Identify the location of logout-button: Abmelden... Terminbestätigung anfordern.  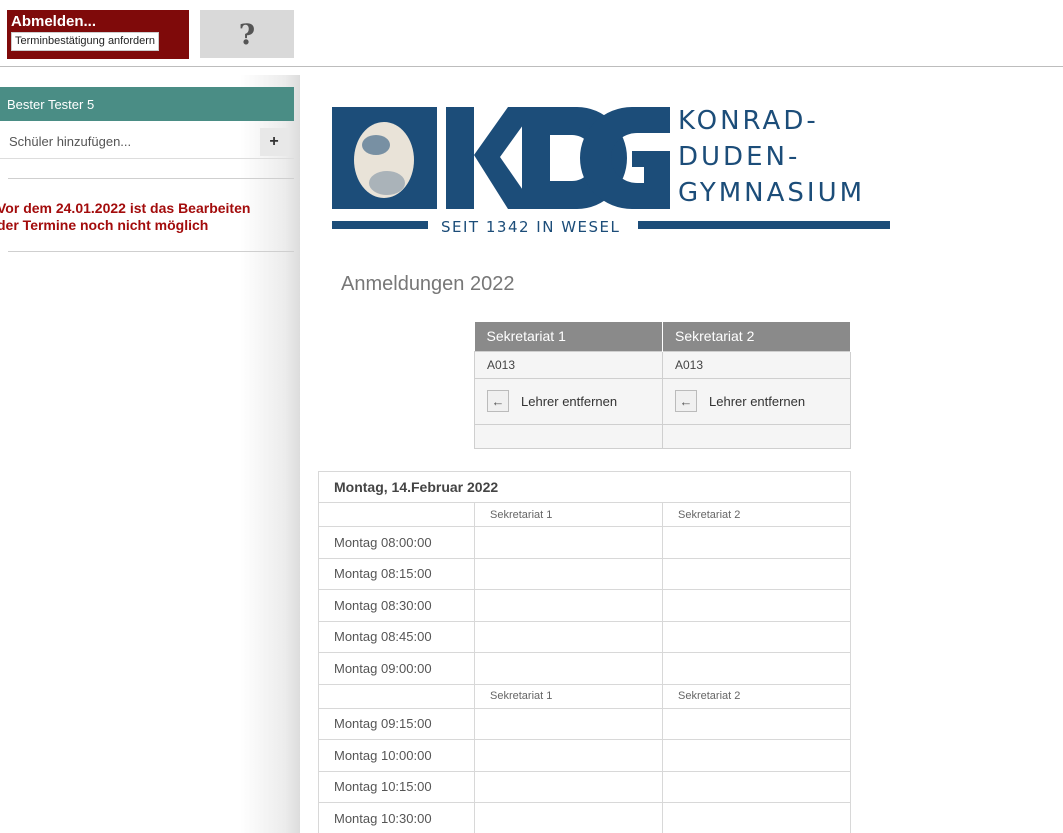
(98, 34).